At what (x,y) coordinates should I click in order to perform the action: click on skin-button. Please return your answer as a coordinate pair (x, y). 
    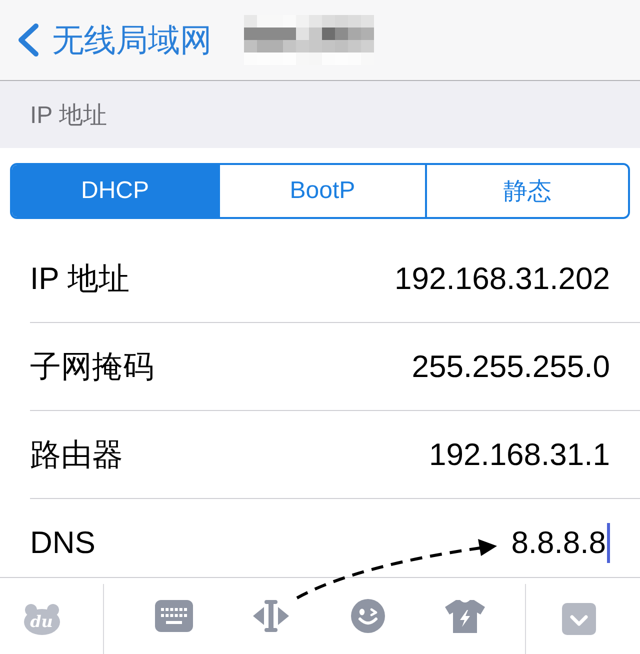
    Looking at the image, I should click on (464, 616).